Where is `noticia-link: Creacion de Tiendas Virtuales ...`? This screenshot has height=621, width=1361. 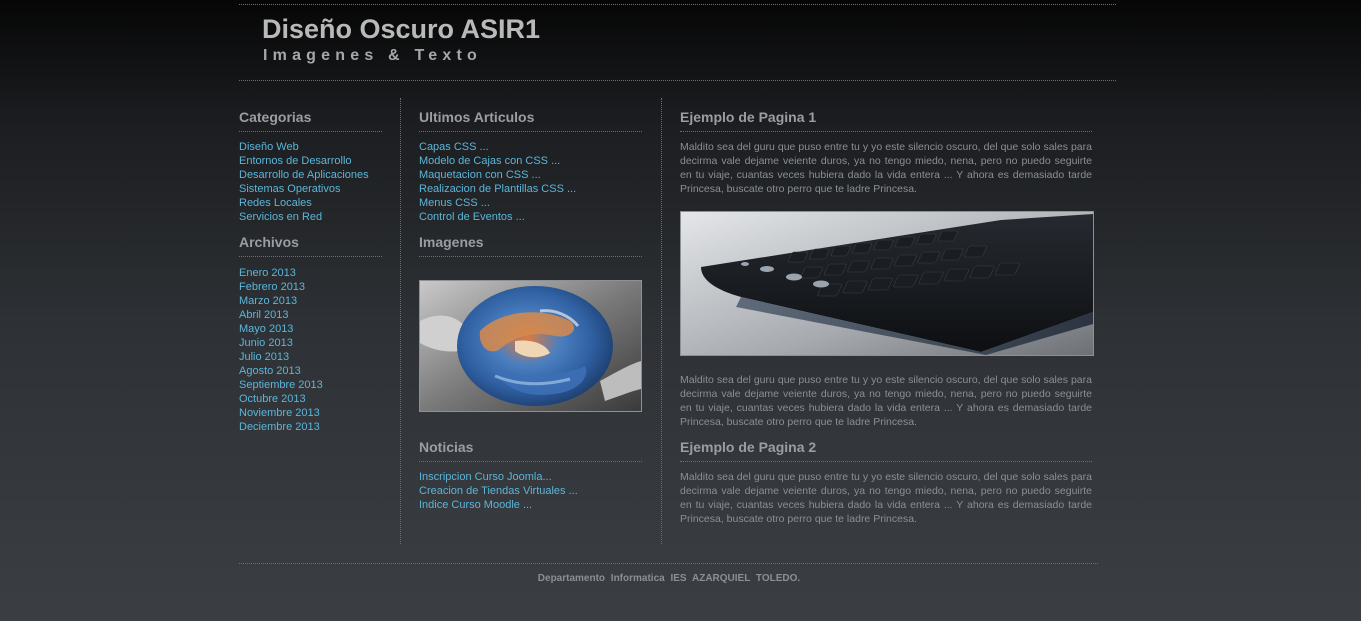 noticia-link: Creacion de Tiendas Virtuales ... is located at coordinates (498, 491).